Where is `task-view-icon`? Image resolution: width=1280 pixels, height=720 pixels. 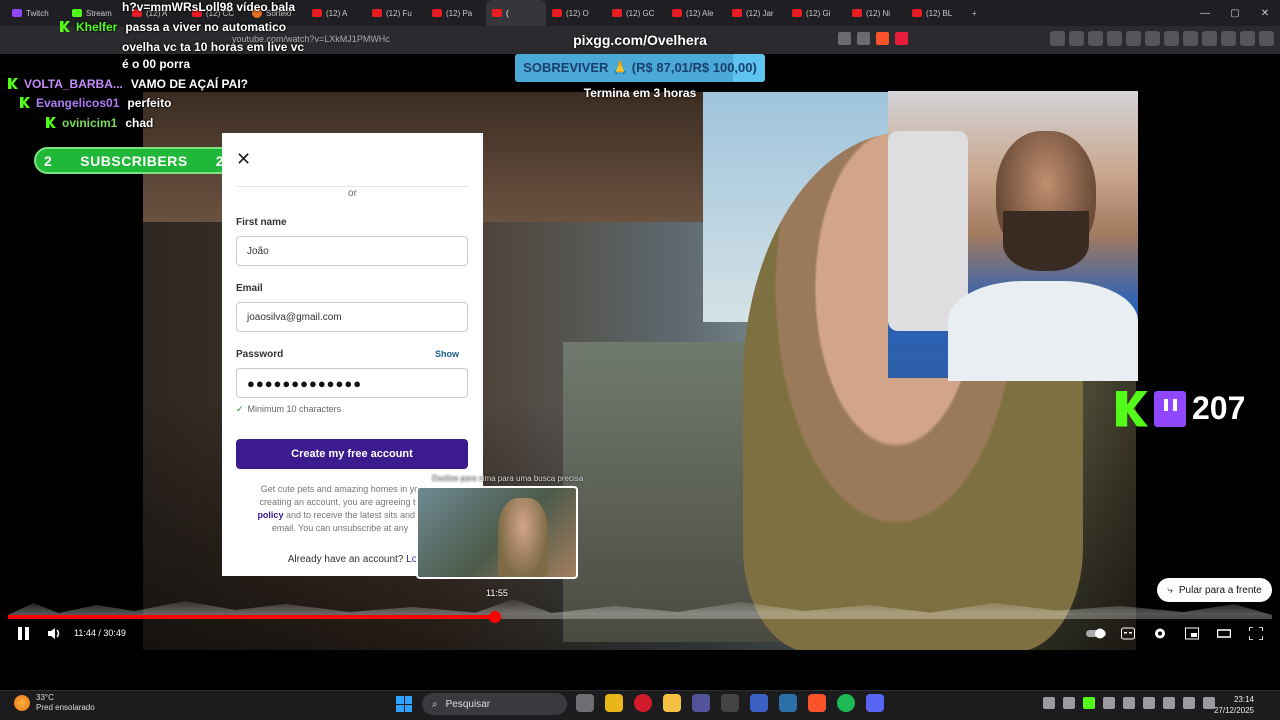 task-view-icon is located at coordinates (585, 703).